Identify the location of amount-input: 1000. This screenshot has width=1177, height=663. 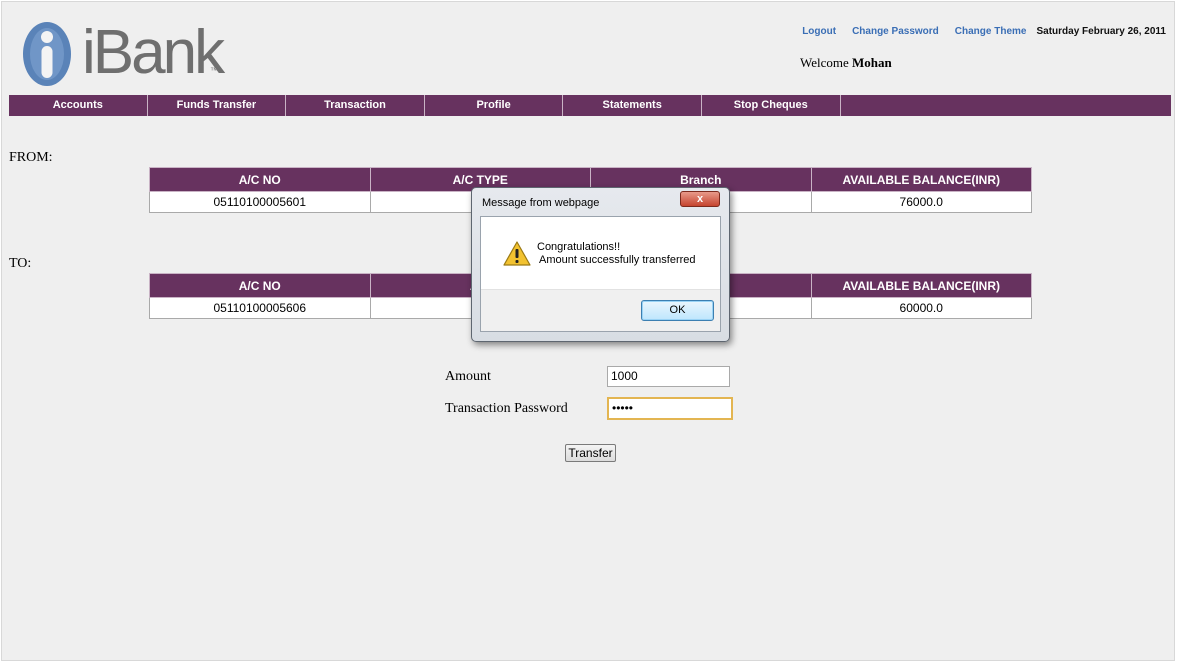
(668, 376).